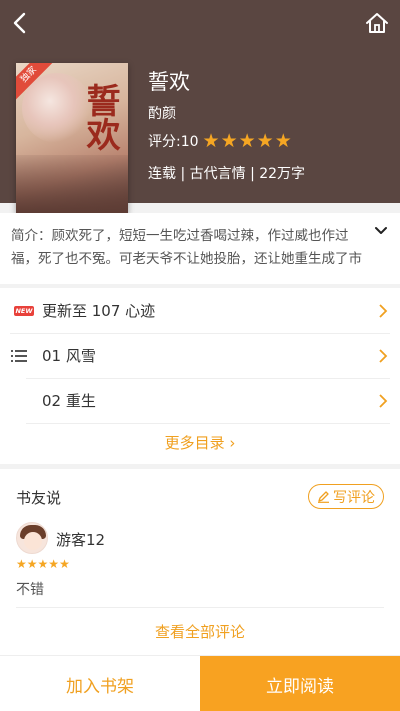 The height and width of the screenshot is (711, 400). Describe the element at coordinates (19, 355) in the screenshot. I see `list-icon` at that location.